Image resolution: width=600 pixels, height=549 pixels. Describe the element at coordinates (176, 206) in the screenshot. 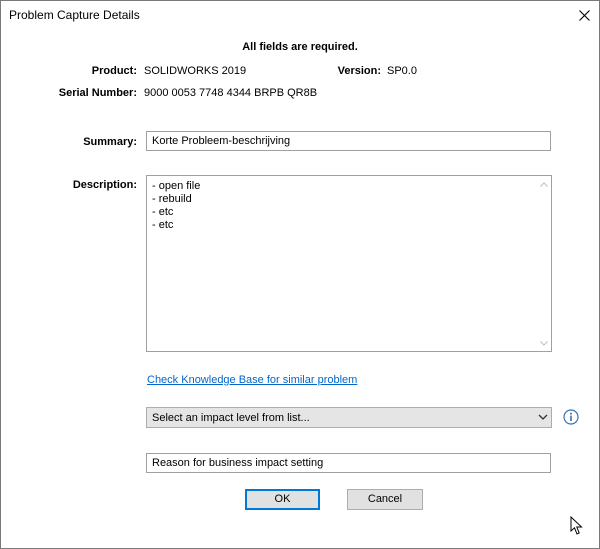

I see `description-text: - open file - rebuild - etc - etc` at that location.